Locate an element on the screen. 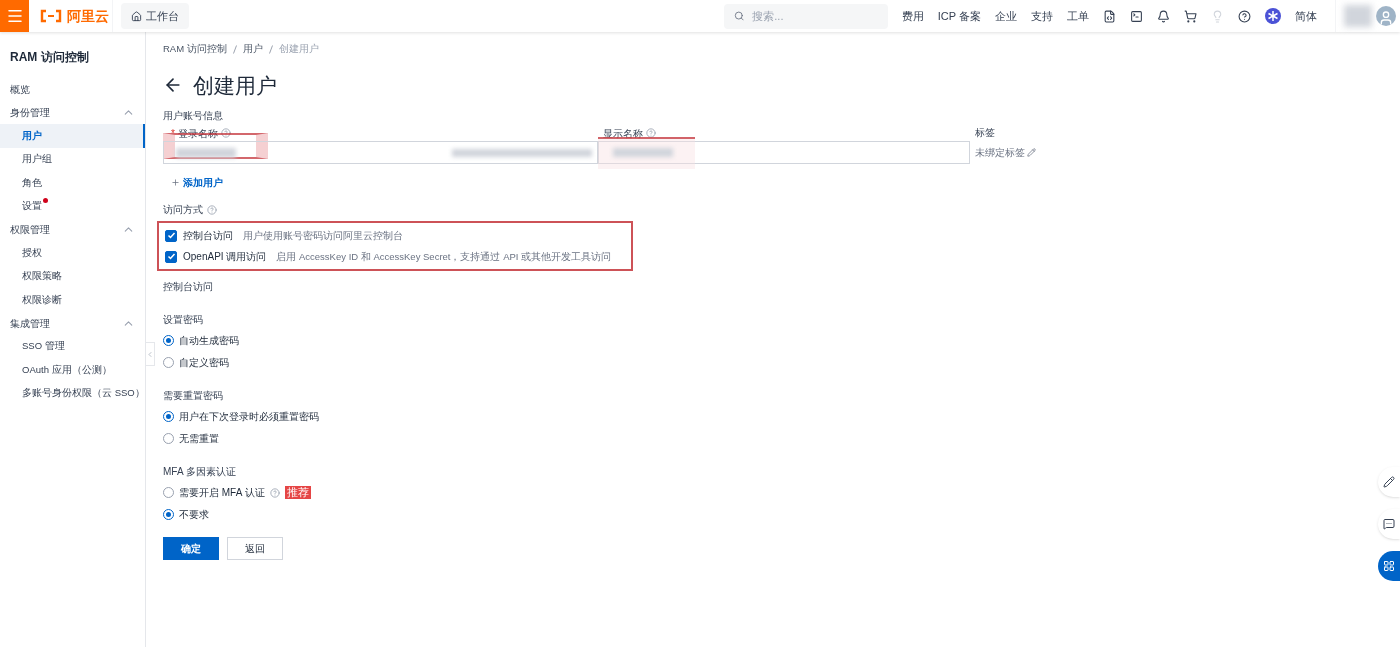  chat-icon is located at coordinates (1389, 524).